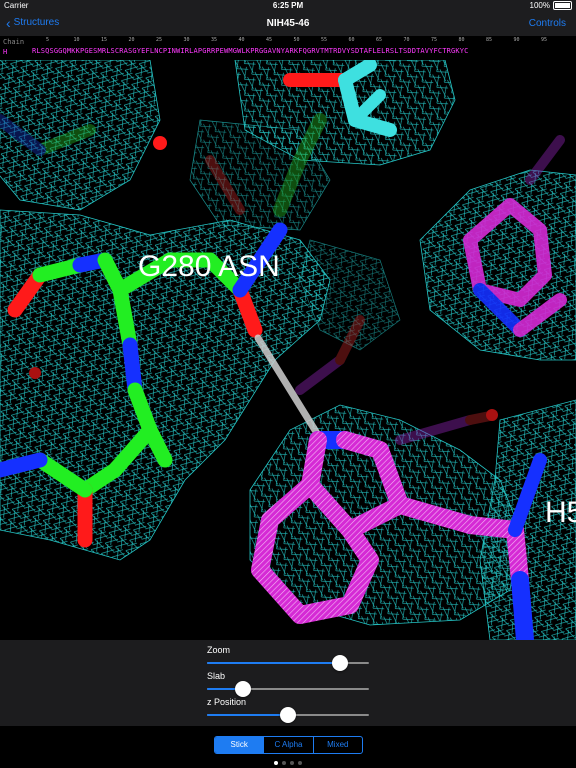 The width and height of the screenshot is (576, 768). I want to click on zoom-slider-thumb, so click(339, 663).